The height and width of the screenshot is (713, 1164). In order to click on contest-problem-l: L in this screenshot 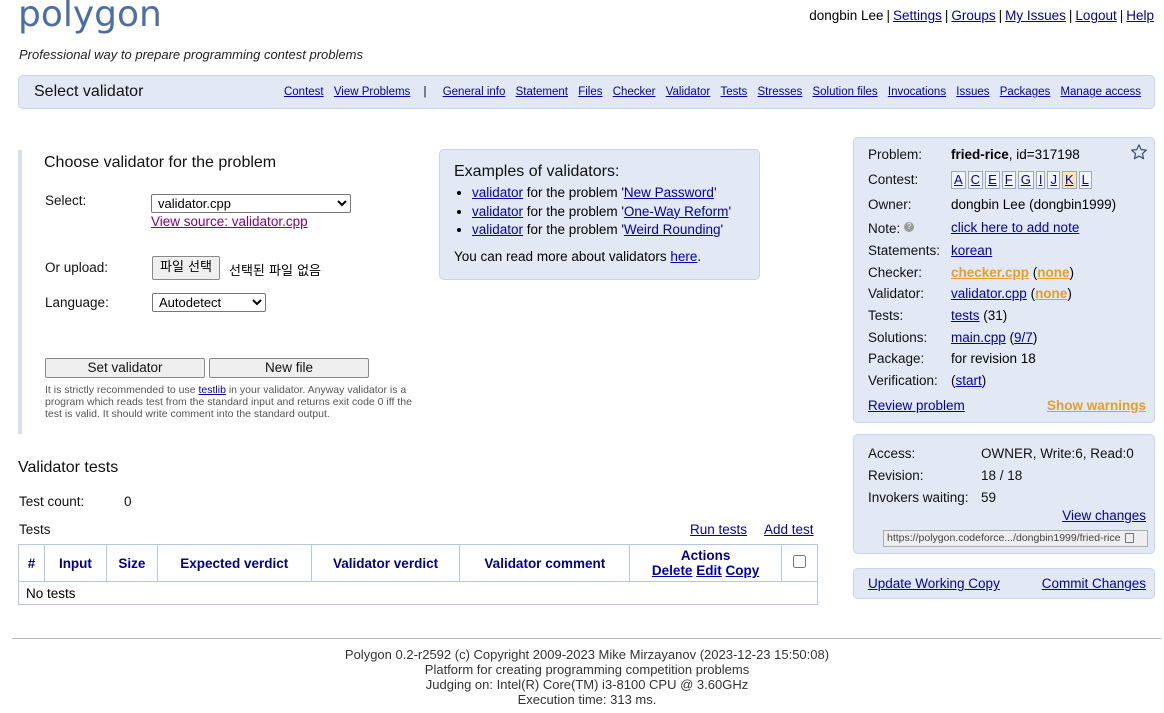, I will do `click(1085, 180)`.